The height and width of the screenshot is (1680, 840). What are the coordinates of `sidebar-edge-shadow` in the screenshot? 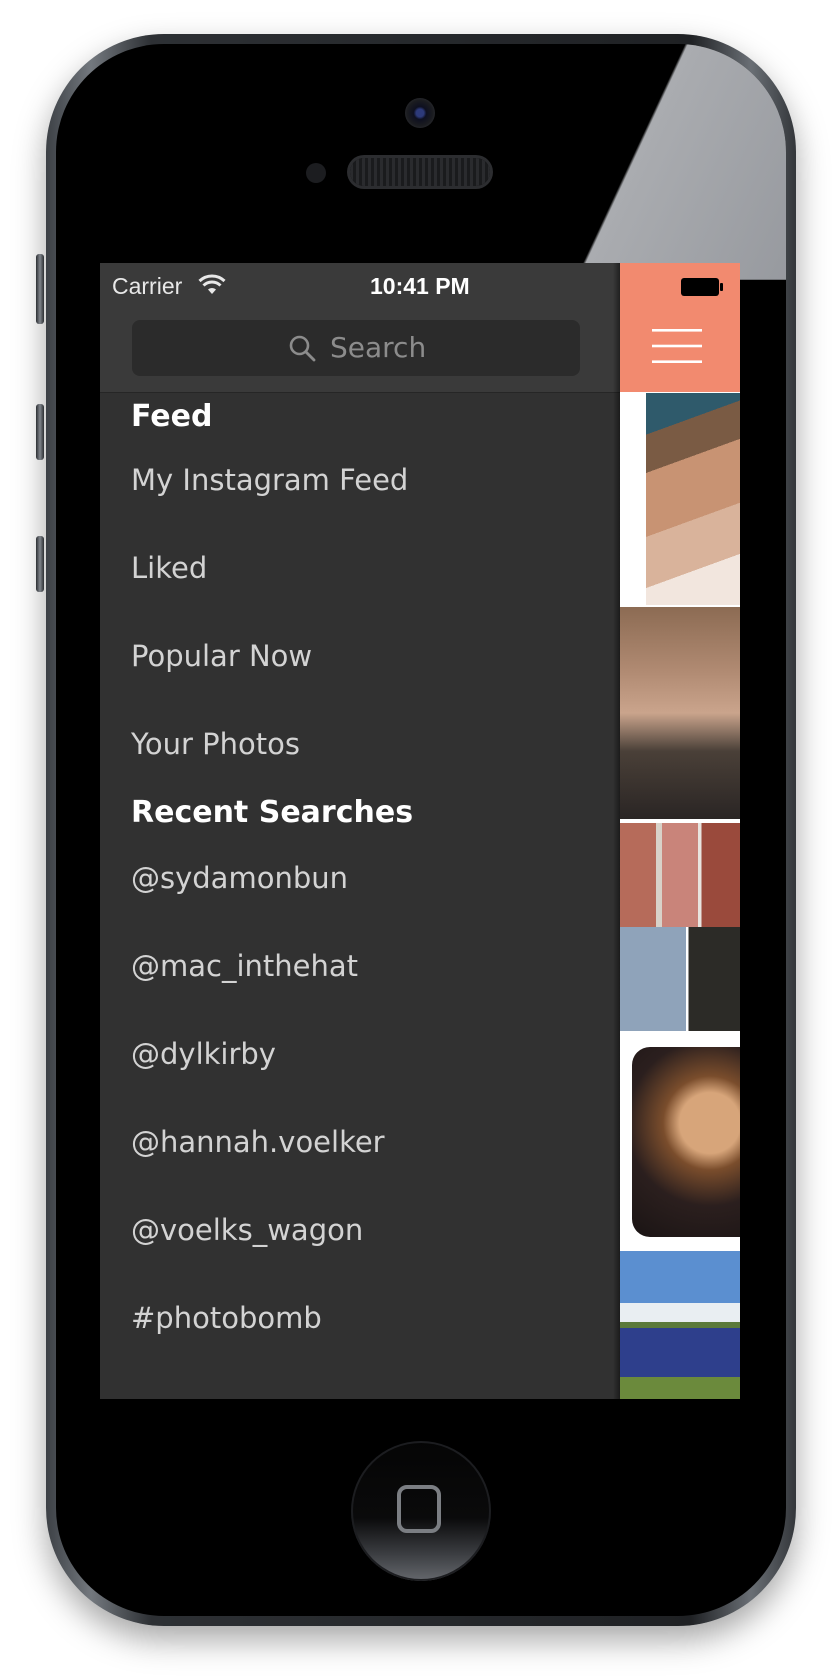 It's located at (616, 831).